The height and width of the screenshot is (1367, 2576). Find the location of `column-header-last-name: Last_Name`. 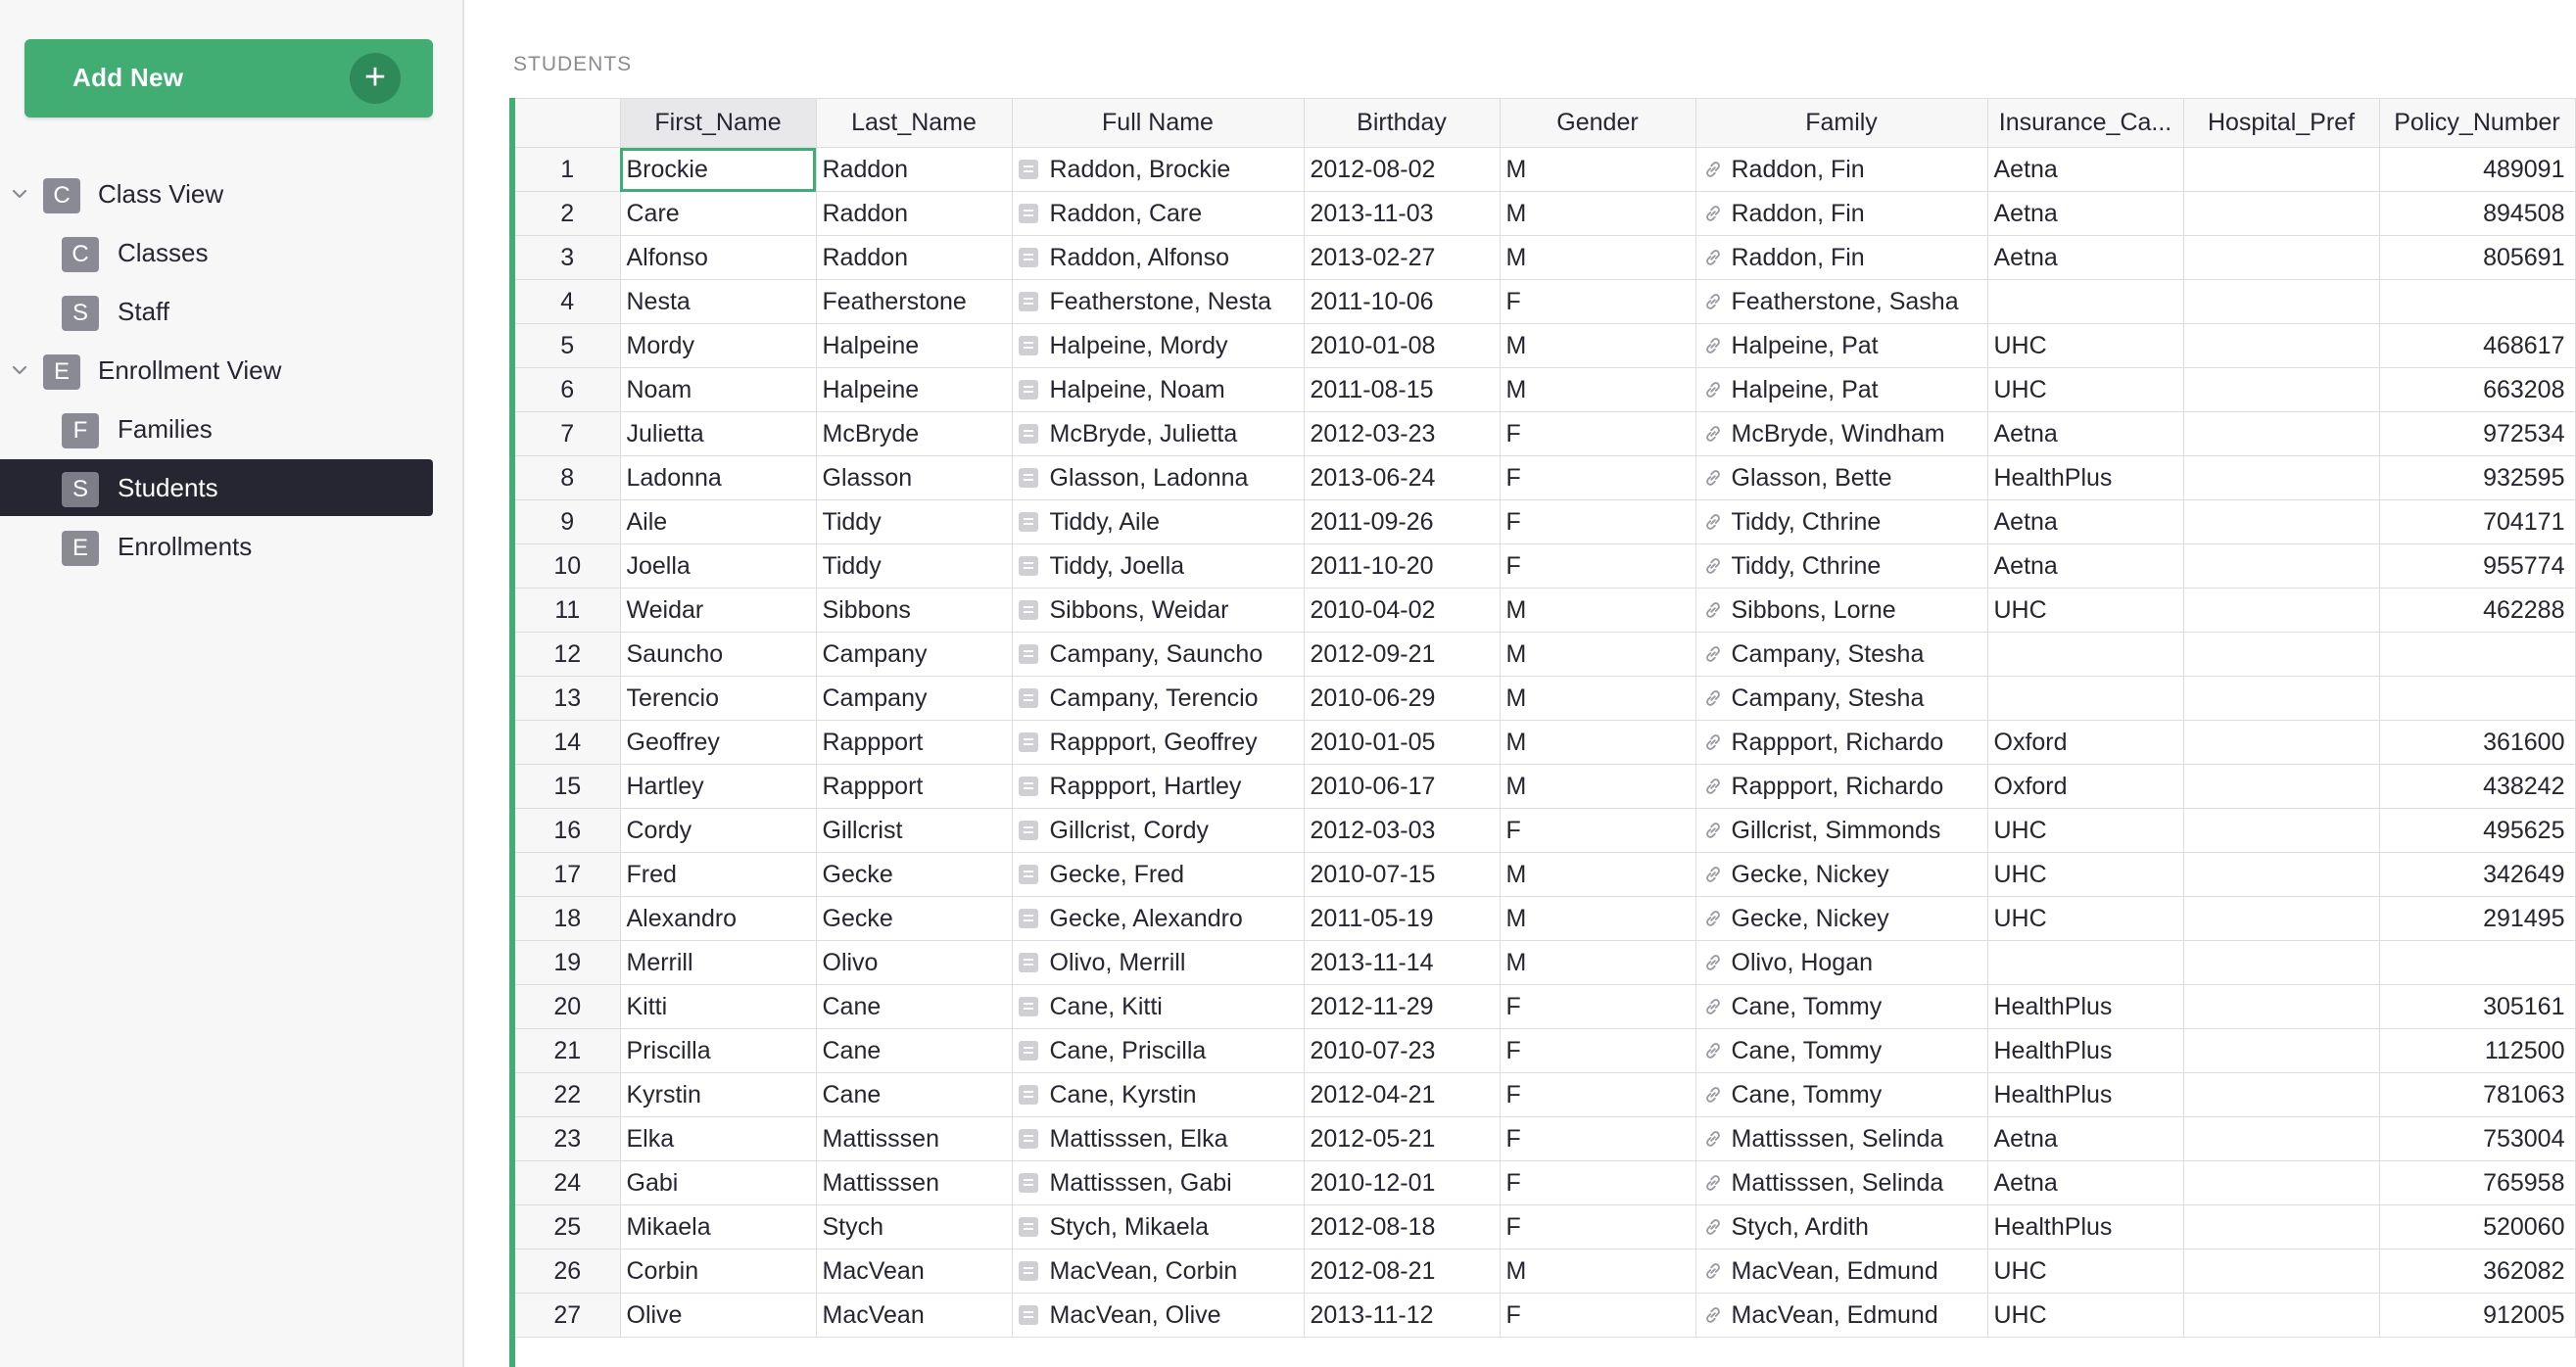

column-header-last-name: Last_Name is located at coordinates (914, 123).